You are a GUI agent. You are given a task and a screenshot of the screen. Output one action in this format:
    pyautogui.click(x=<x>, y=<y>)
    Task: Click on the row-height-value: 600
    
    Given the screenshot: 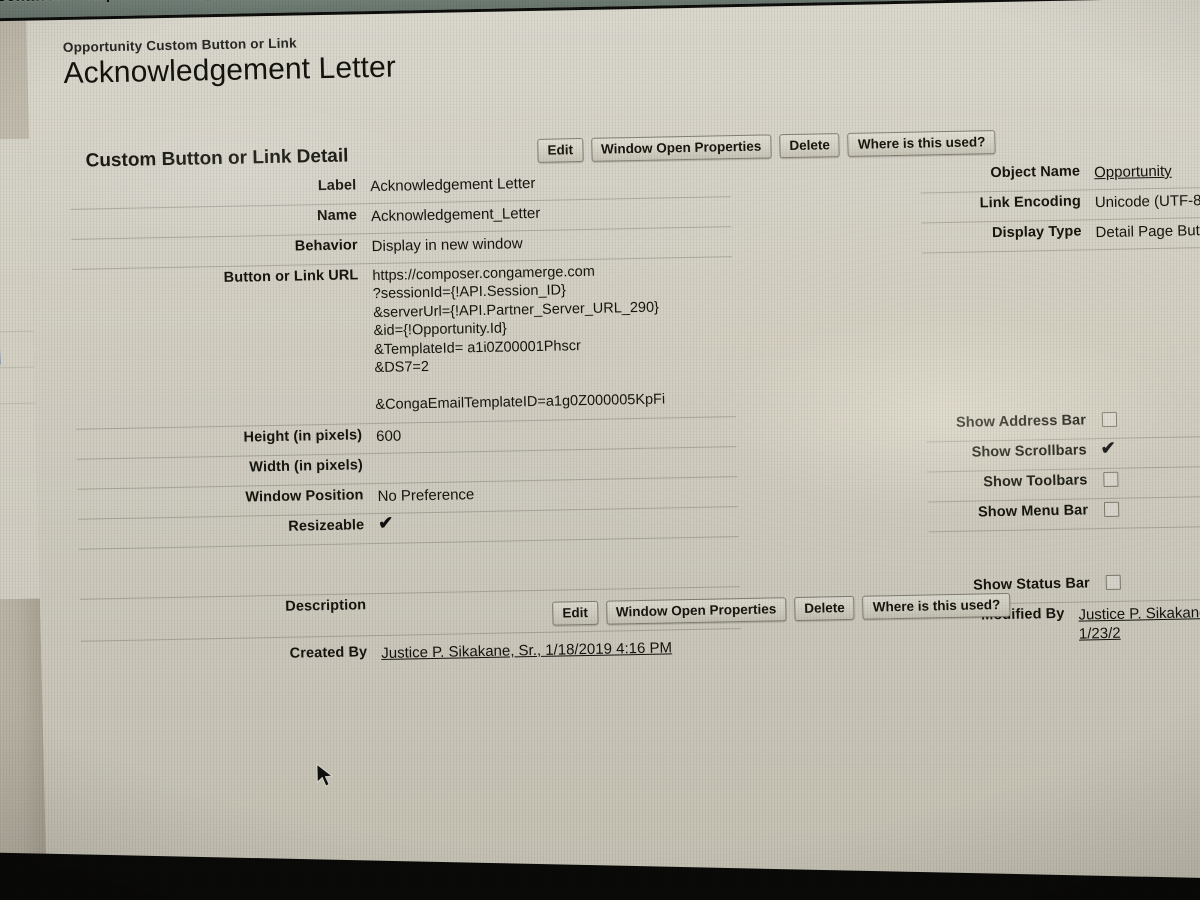 What is the action you would take?
    pyautogui.click(x=388, y=436)
    